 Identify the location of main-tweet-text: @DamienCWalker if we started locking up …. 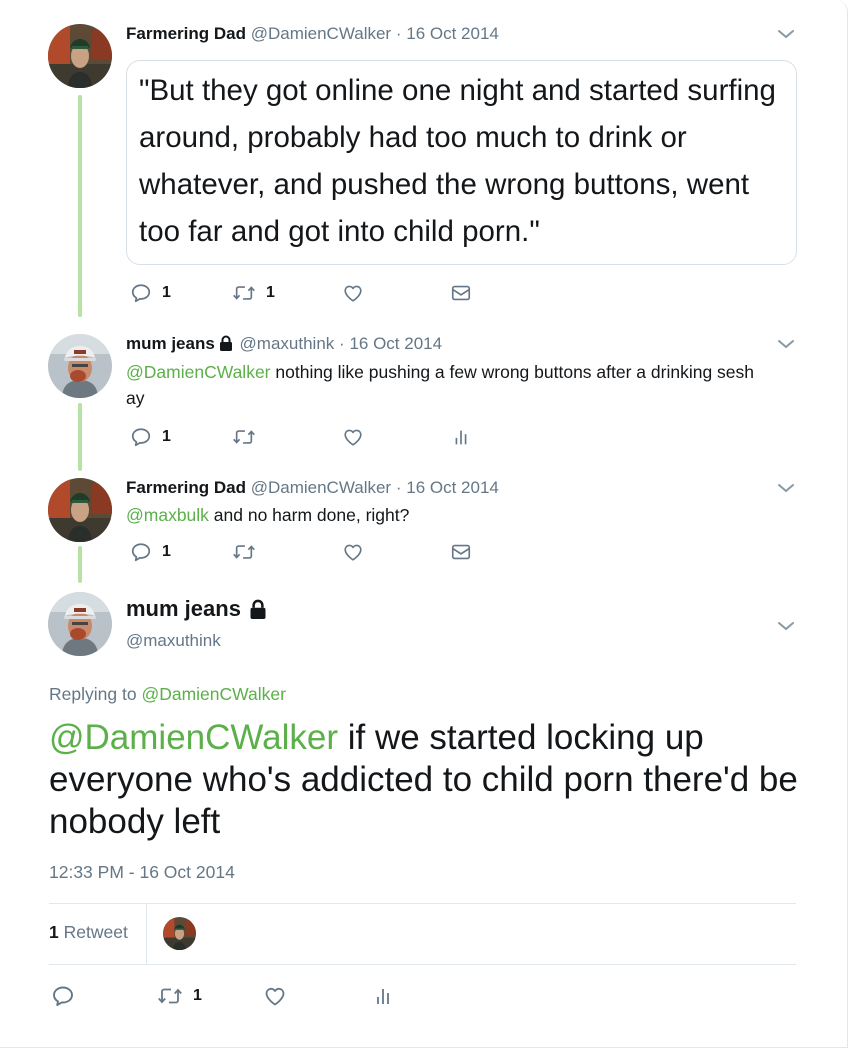
(429, 780).